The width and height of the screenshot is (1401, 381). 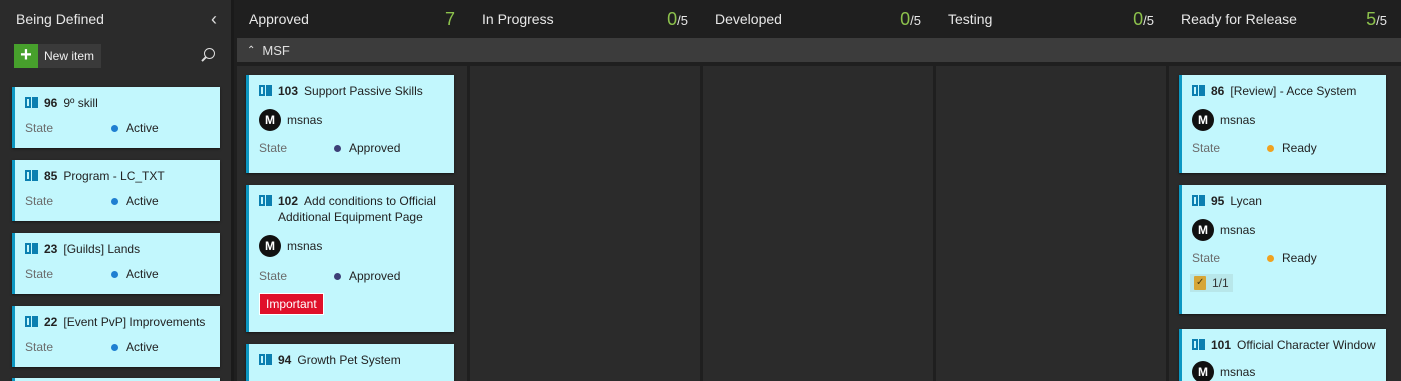 What do you see at coordinates (115, 56) in the screenshot?
I see `column-toolbar: + New item` at bounding box center [115, 56].